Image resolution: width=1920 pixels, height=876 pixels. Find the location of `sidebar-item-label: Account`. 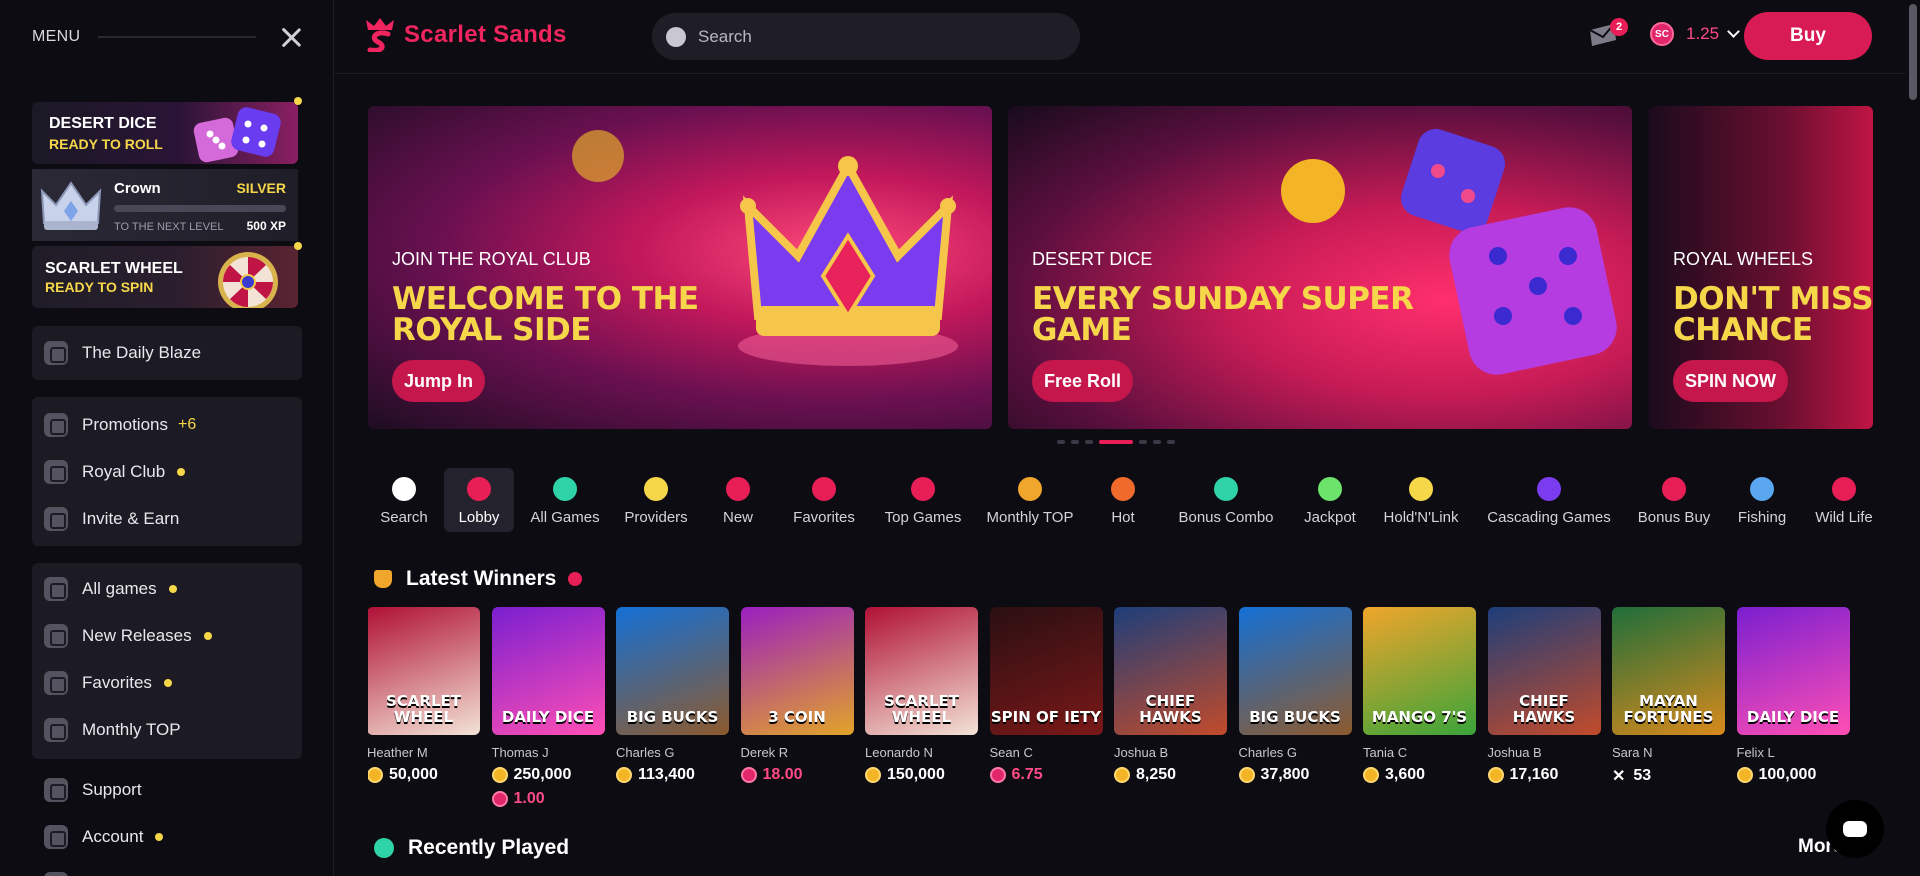

sidebar-item-label: Account is located at coordinates (113, 836).